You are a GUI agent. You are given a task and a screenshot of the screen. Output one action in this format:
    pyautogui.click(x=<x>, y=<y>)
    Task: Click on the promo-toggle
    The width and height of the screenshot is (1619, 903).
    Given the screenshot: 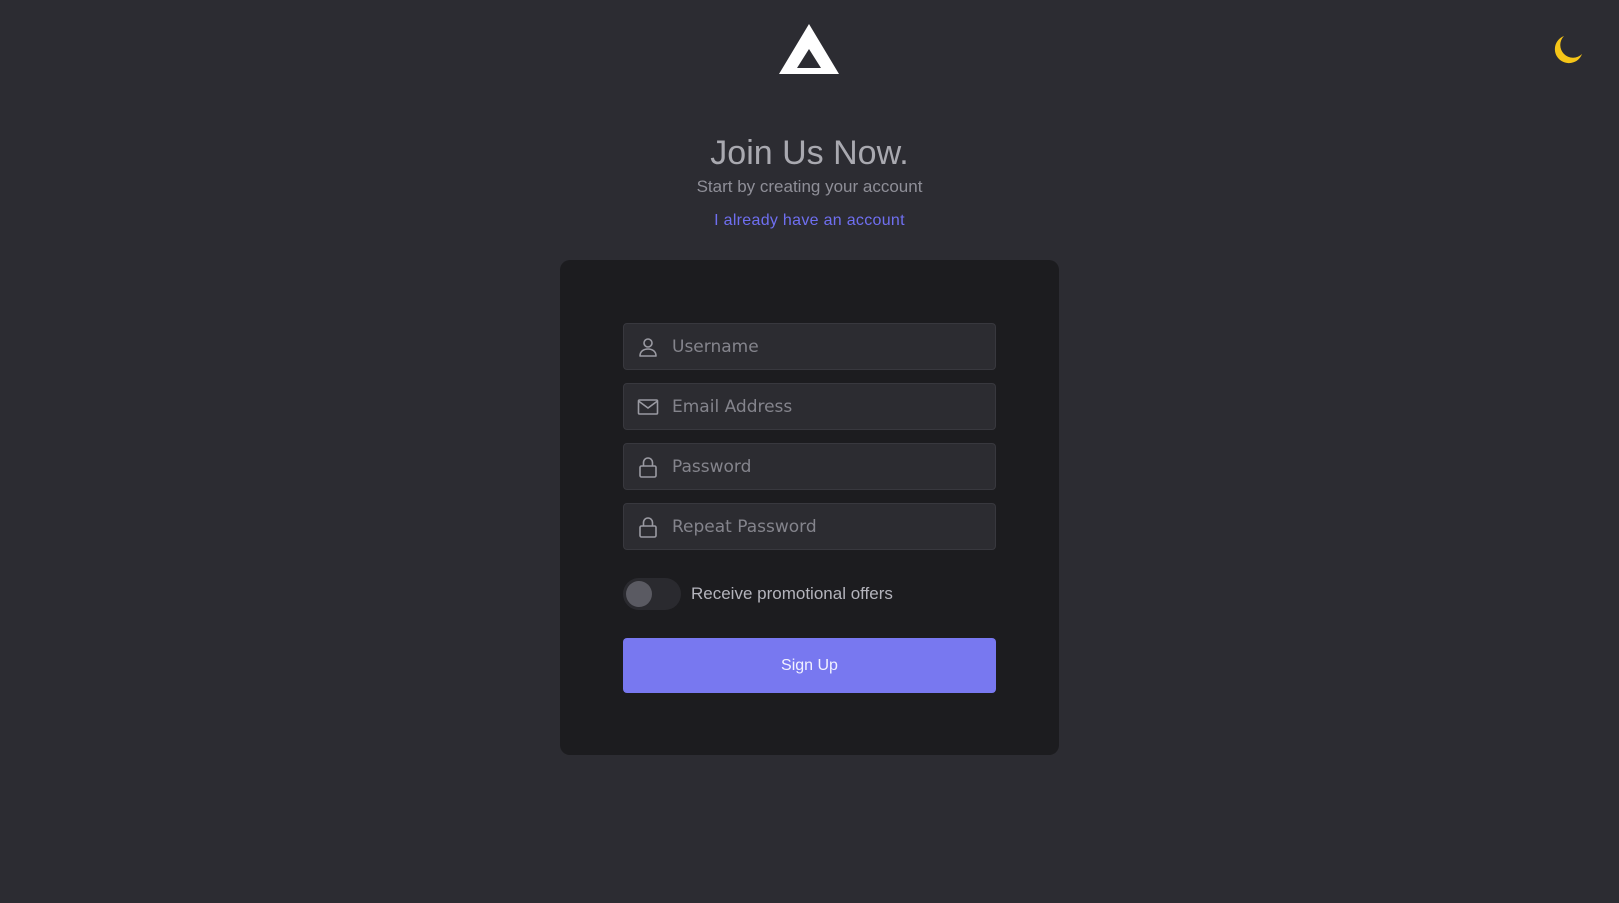 What is the action you would take?
    pyautogui.click(x=652, y=594)
    